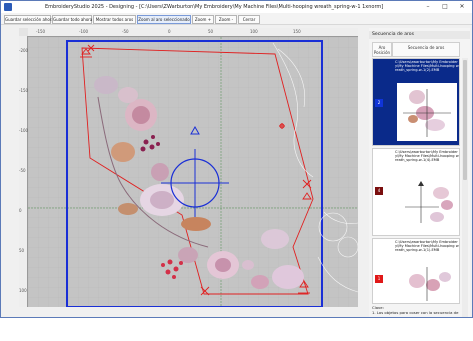 This screenshot has height=341, width=473. I want to click on top-ruler: -150 -100 -50 0 50 100 150, so click(193, 32).